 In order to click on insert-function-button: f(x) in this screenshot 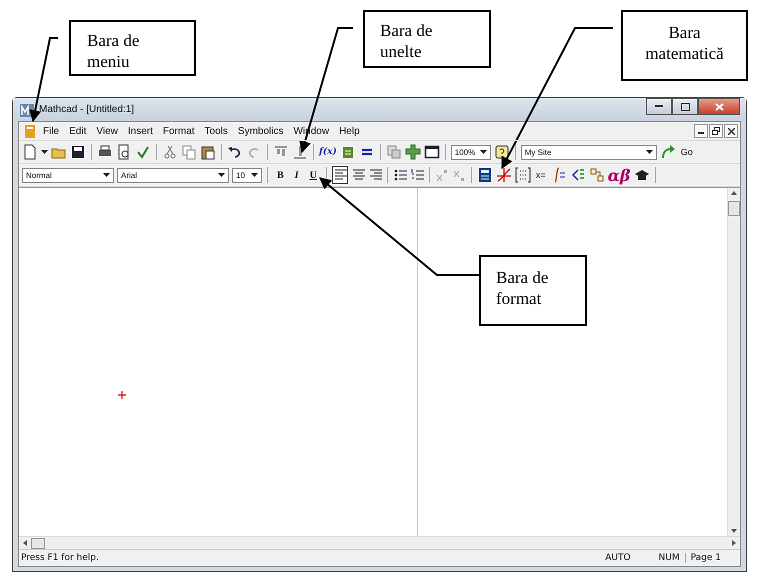, I will do `click(328, 152)`.